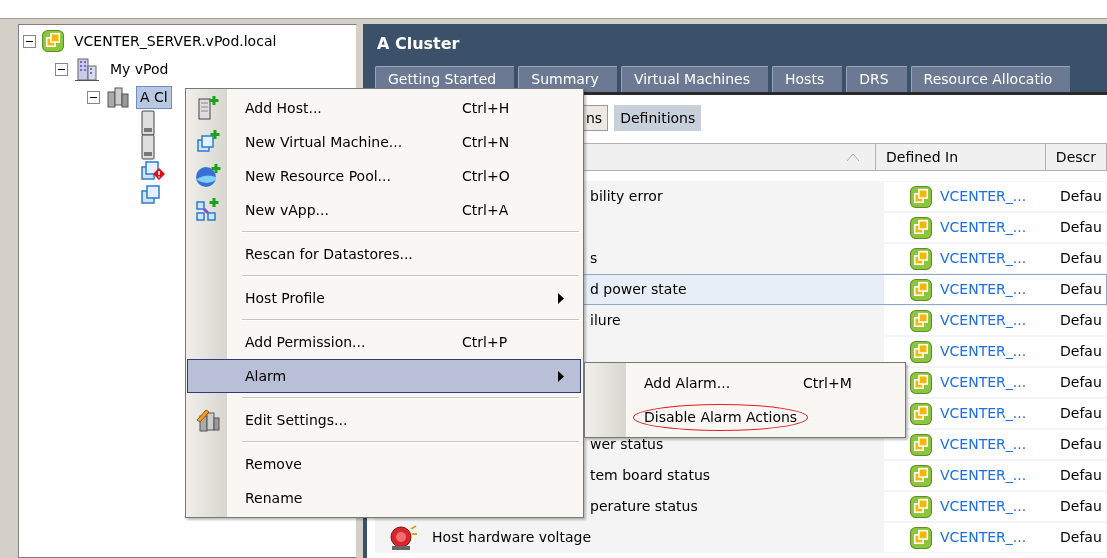  Describe the element at coordinates (512, 537) in the screenshot. I see `table-cell-text: Host hardware voltage` at that location.